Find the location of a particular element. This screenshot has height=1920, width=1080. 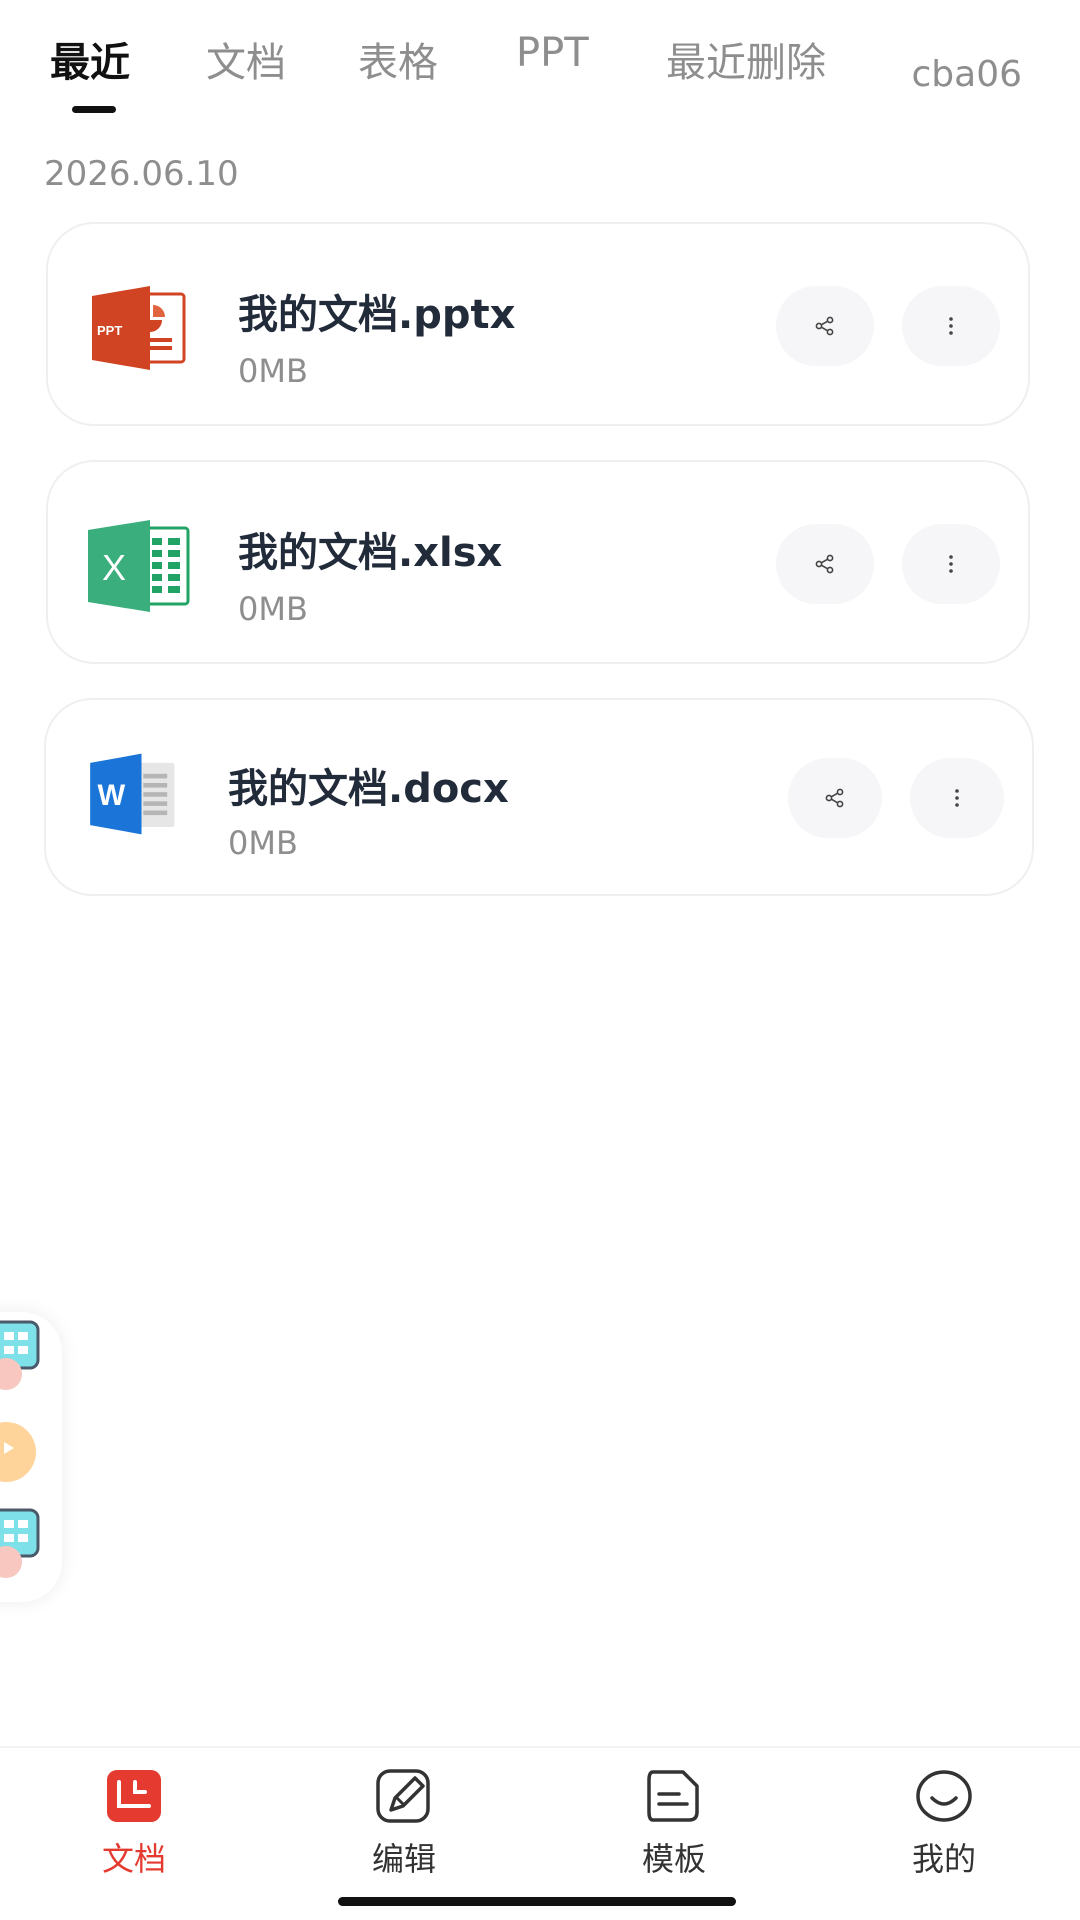

nav-label: 文档 is located at coordinates (133, 1859).